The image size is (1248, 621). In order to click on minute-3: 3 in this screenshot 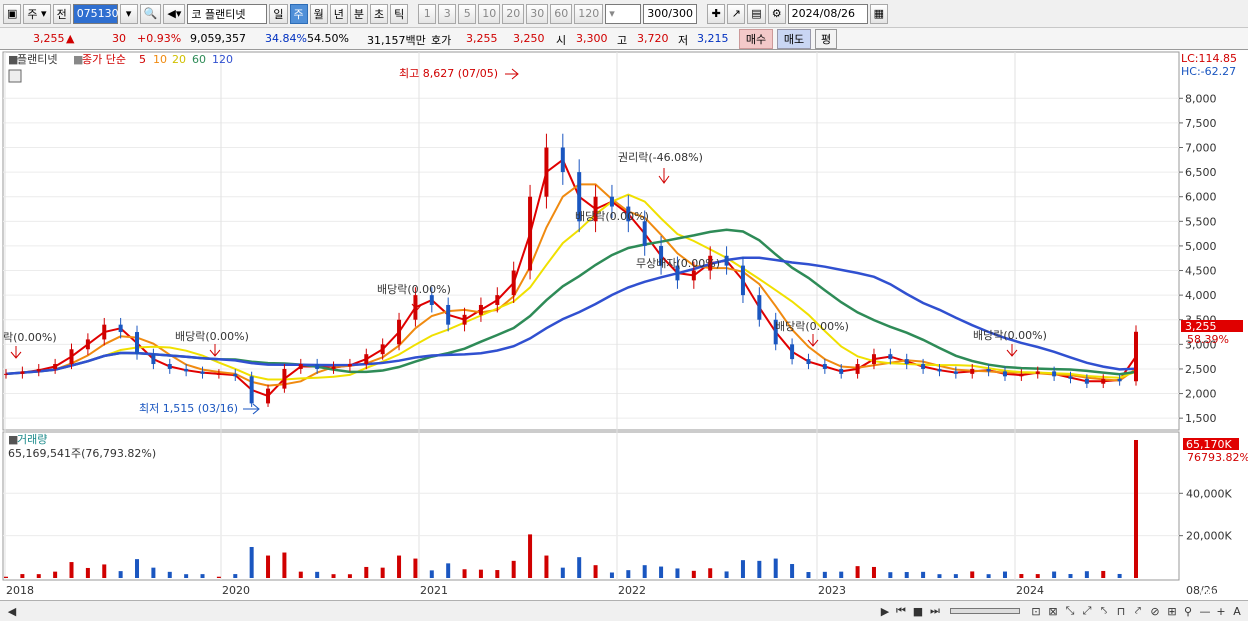, I will do `click(447, 13)`.